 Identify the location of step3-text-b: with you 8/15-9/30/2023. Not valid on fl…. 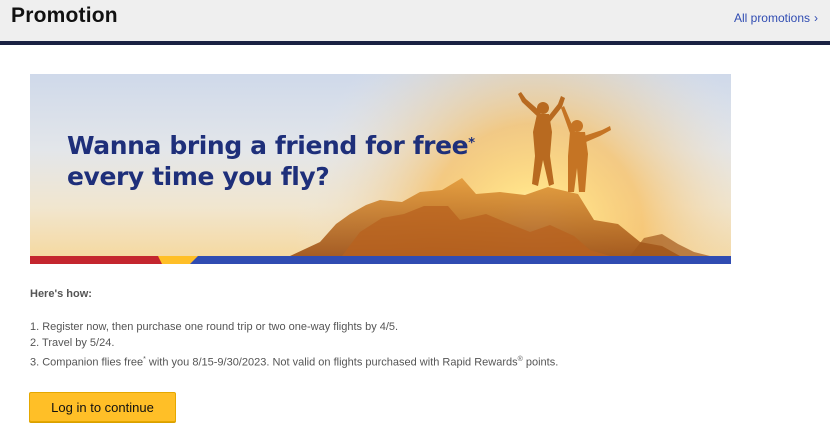
(331, 362).